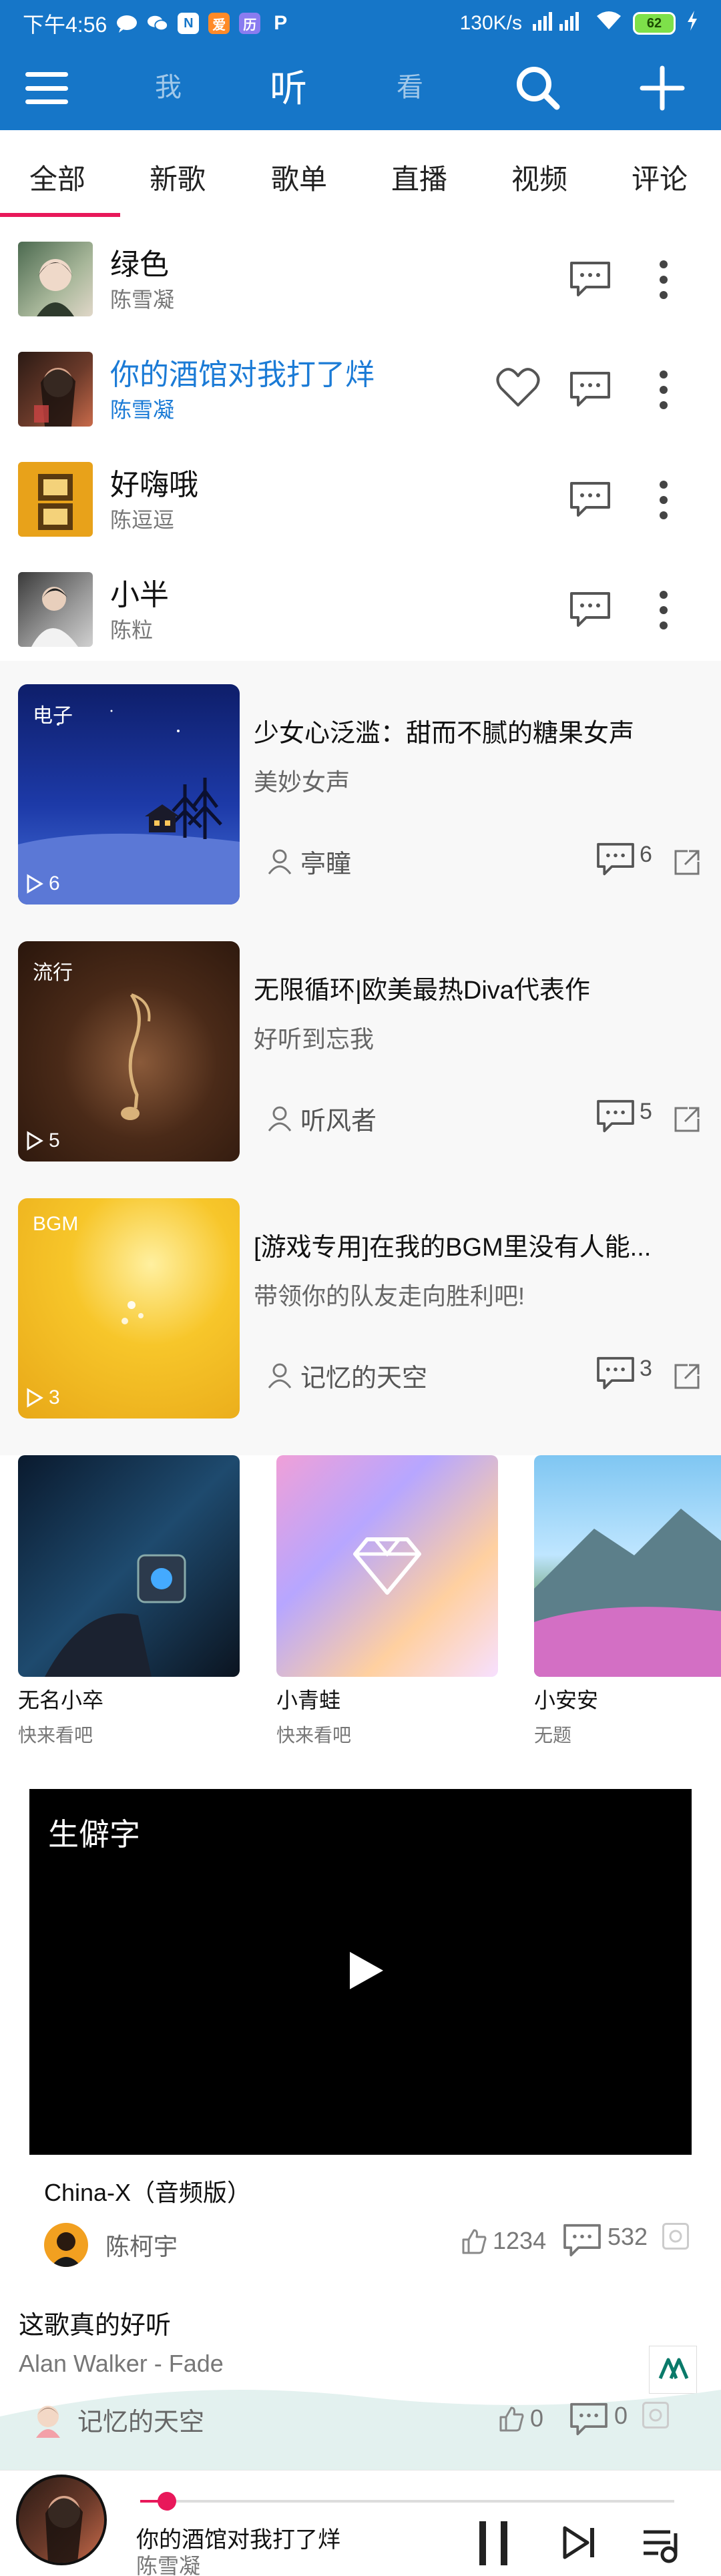 The width and height of the screenshot is (721, 2576). Describe the element at coordinates (624, 859) in the screenshot. I see `playlist-comments: 6` at that location.